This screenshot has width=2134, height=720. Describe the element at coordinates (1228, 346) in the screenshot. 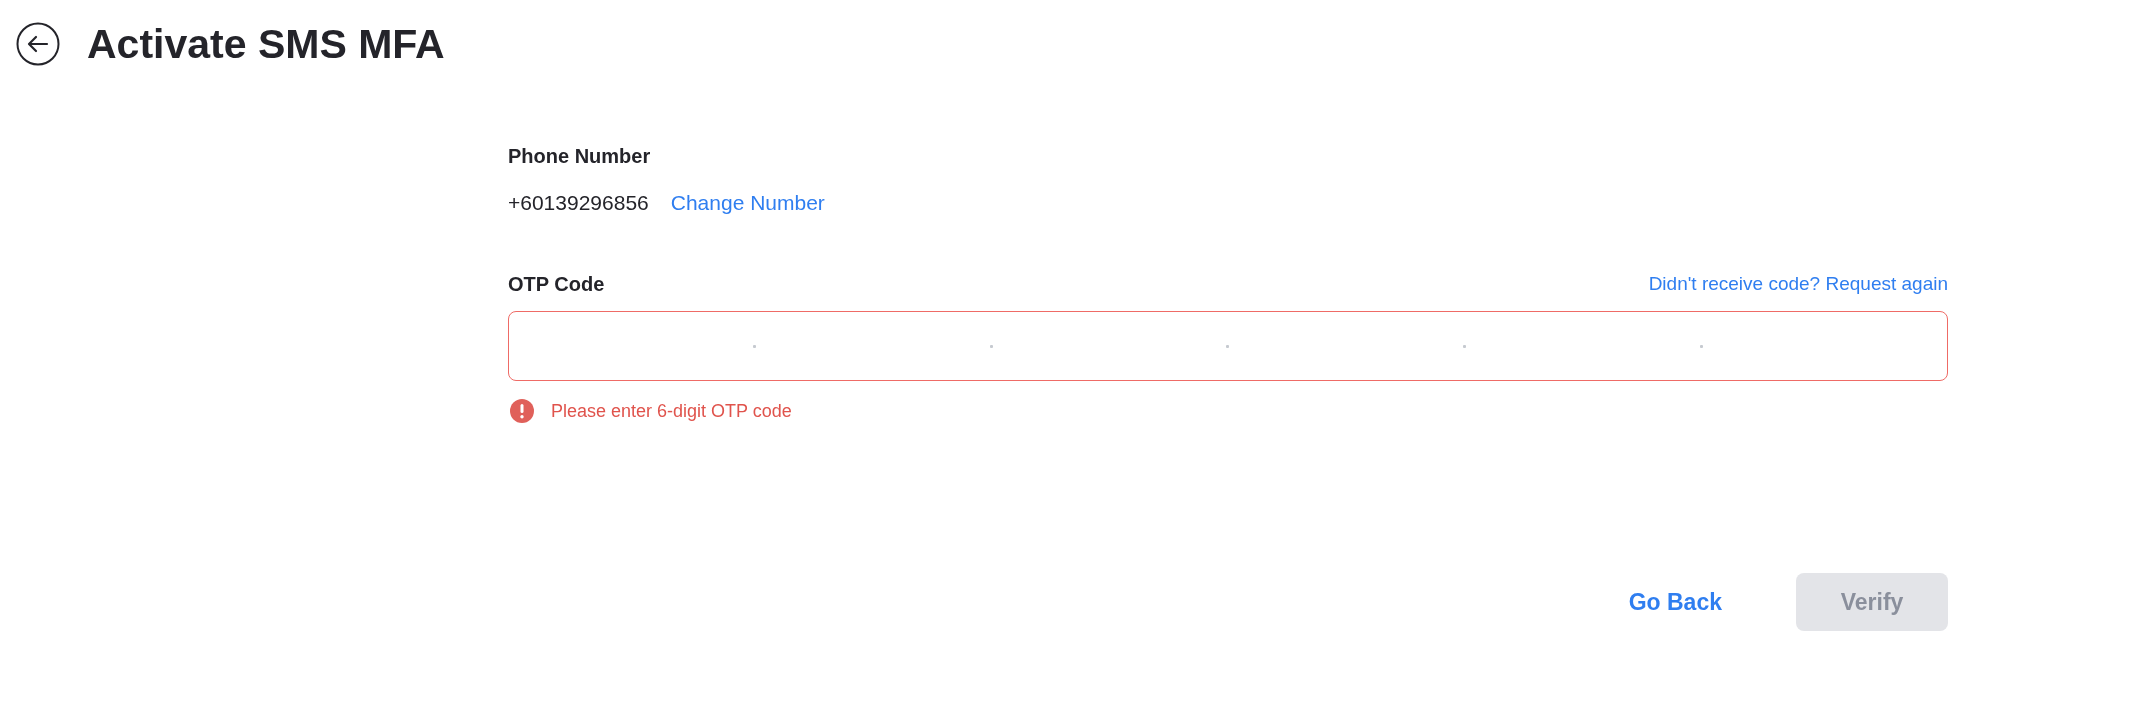

I see `otp-field` at that location.